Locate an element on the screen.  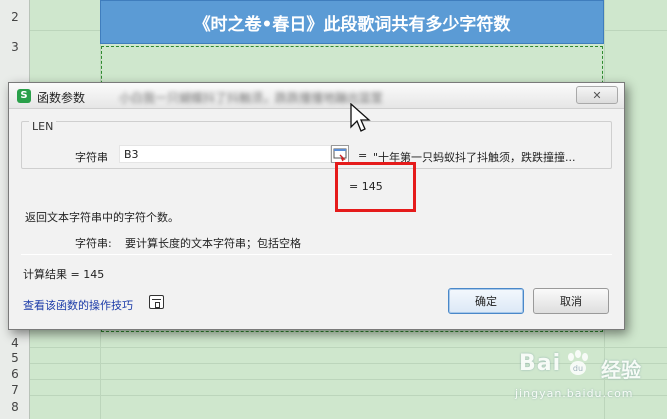
video-help-icon is located at coordinates (156, 302).